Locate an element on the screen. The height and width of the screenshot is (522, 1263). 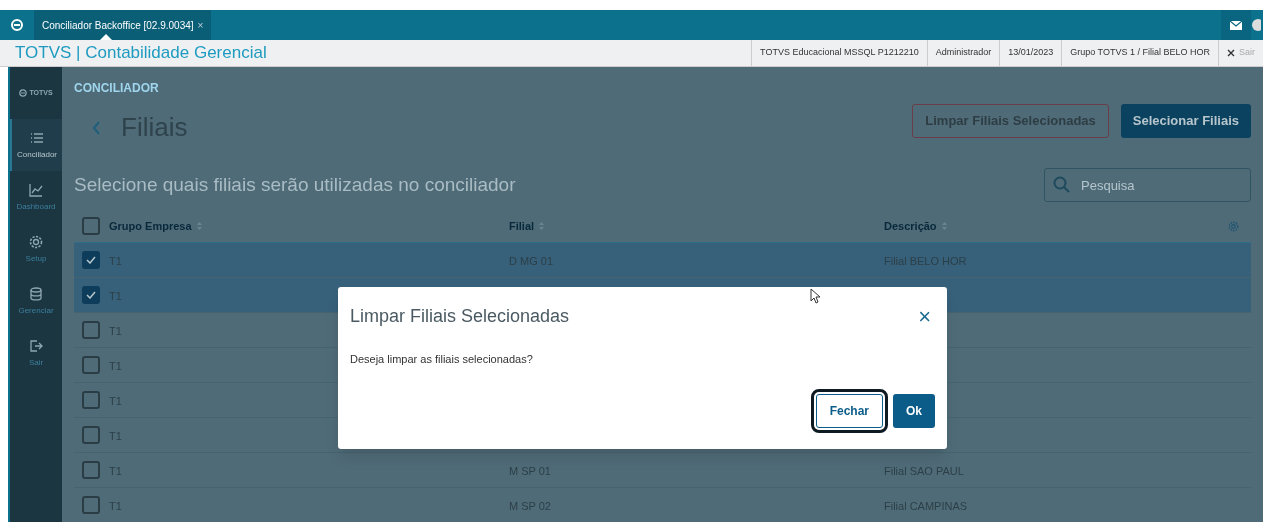
breadcrumb: CONCILIADOR is located at coordinates (117, 87).